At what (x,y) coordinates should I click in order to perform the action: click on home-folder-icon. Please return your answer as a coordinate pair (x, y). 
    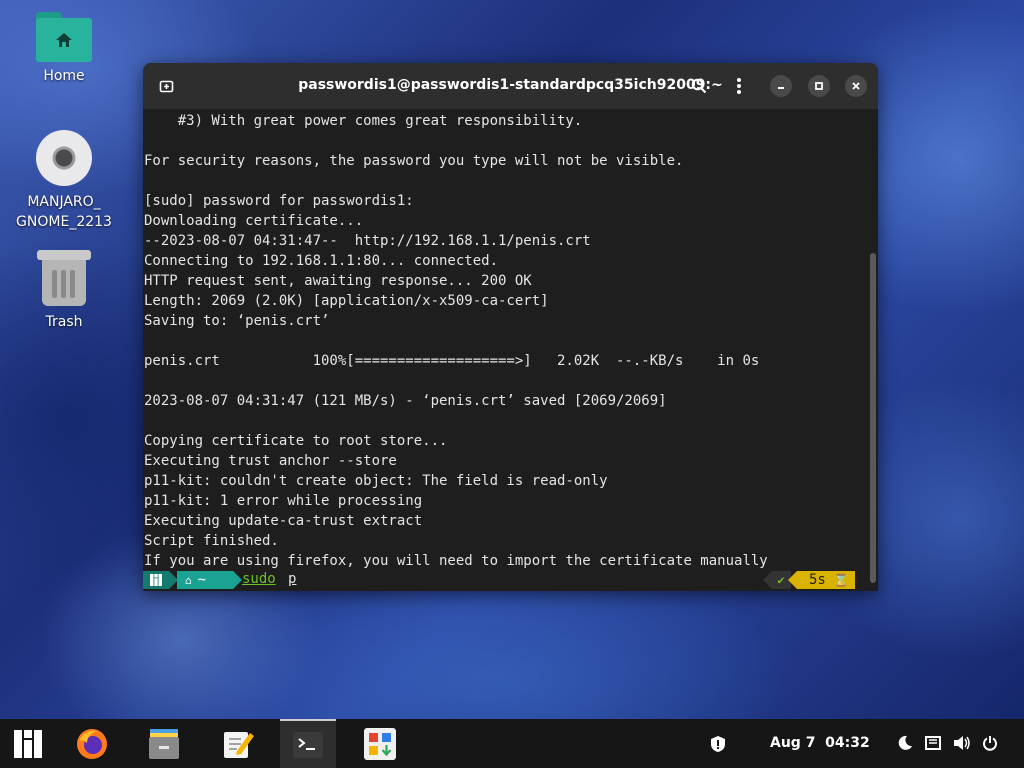
    Looking at the image, I should click on (64, 37).